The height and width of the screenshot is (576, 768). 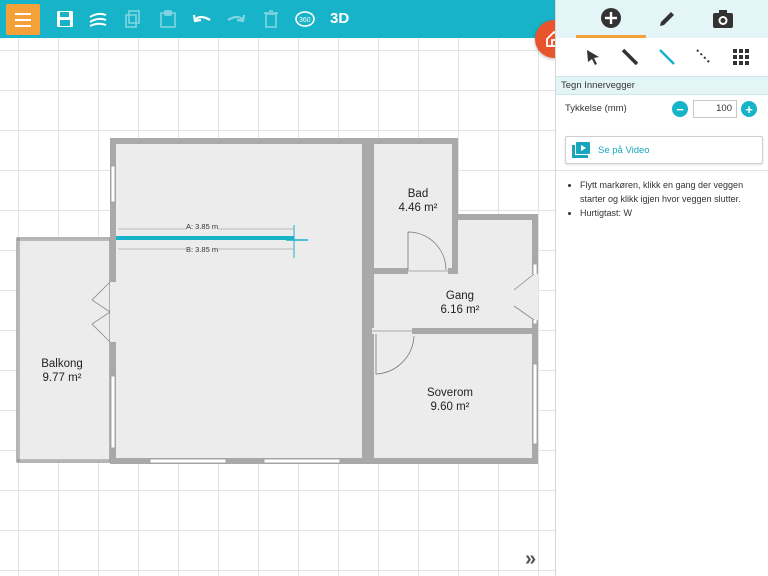 What do you see at coordinates (460, 310) in the screenshot?
I see `room-area: 6.16 m²` at bounding box center [460, 310].